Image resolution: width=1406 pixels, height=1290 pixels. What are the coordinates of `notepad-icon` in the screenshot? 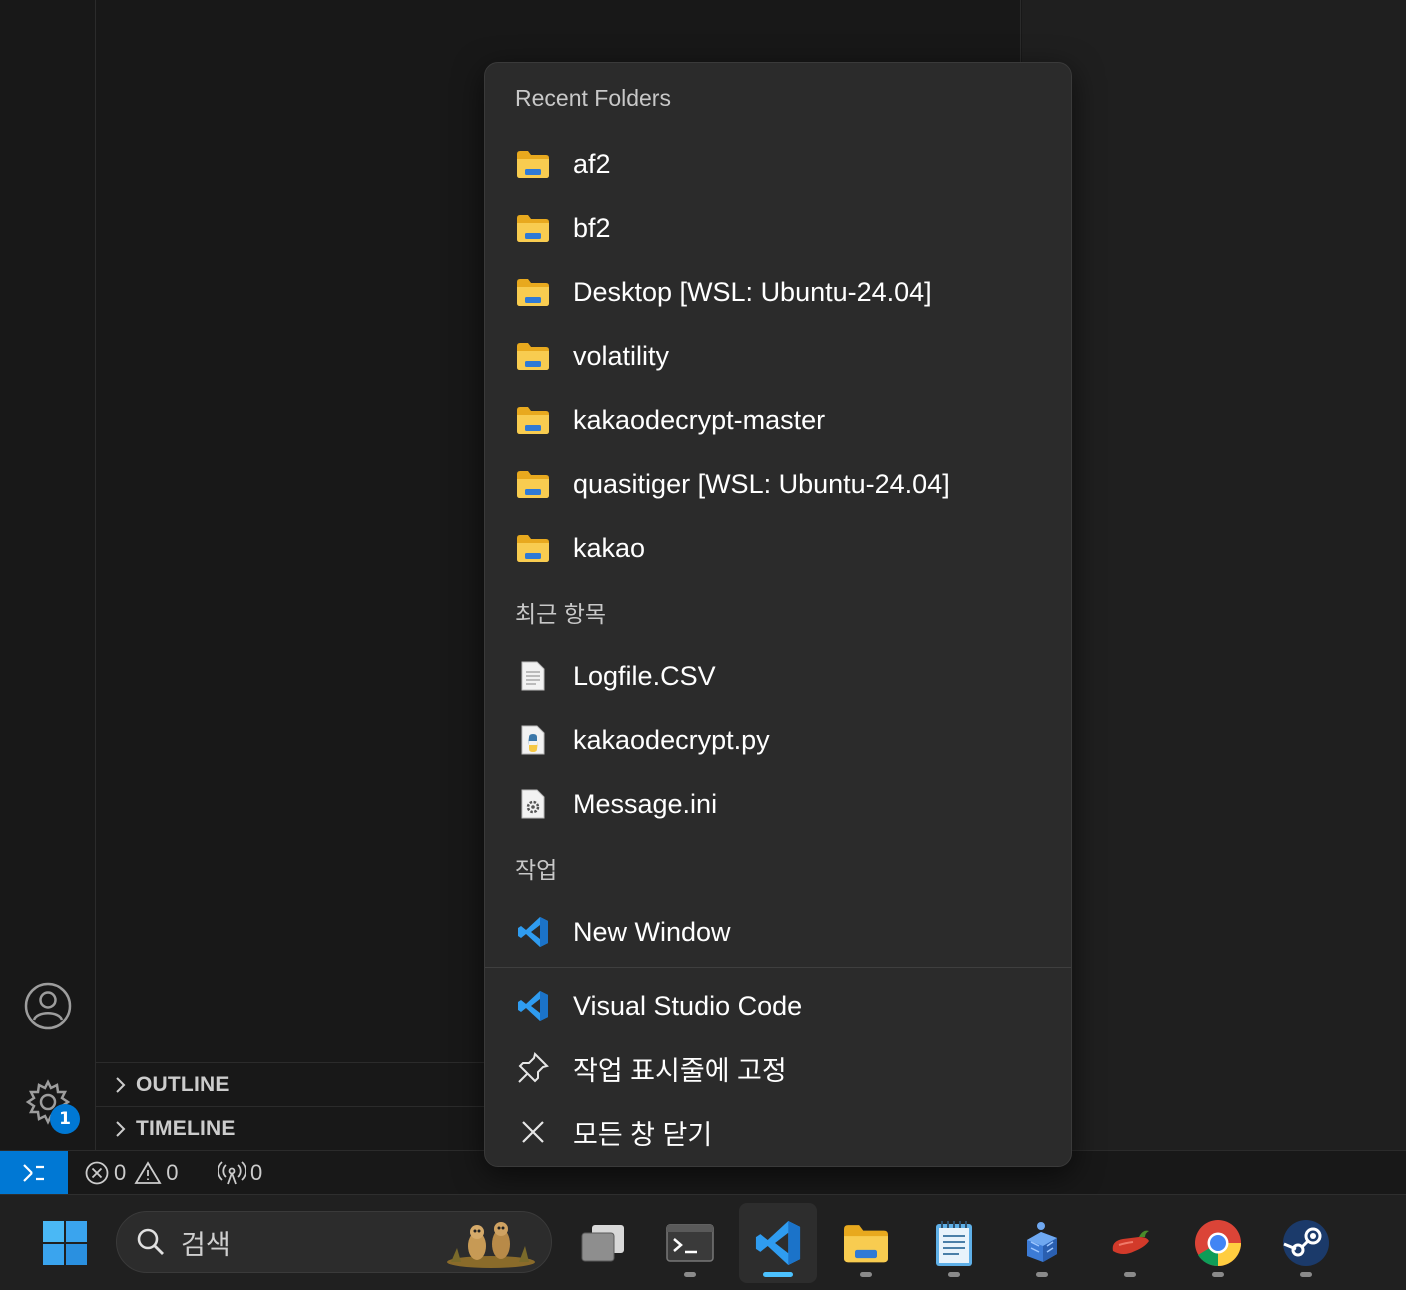 It's located at (954, 1243).